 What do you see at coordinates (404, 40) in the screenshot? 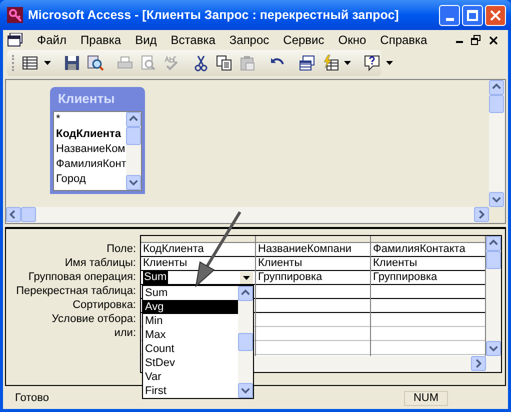
I see `menu-item: Справка` at bounding box center [404, 40].